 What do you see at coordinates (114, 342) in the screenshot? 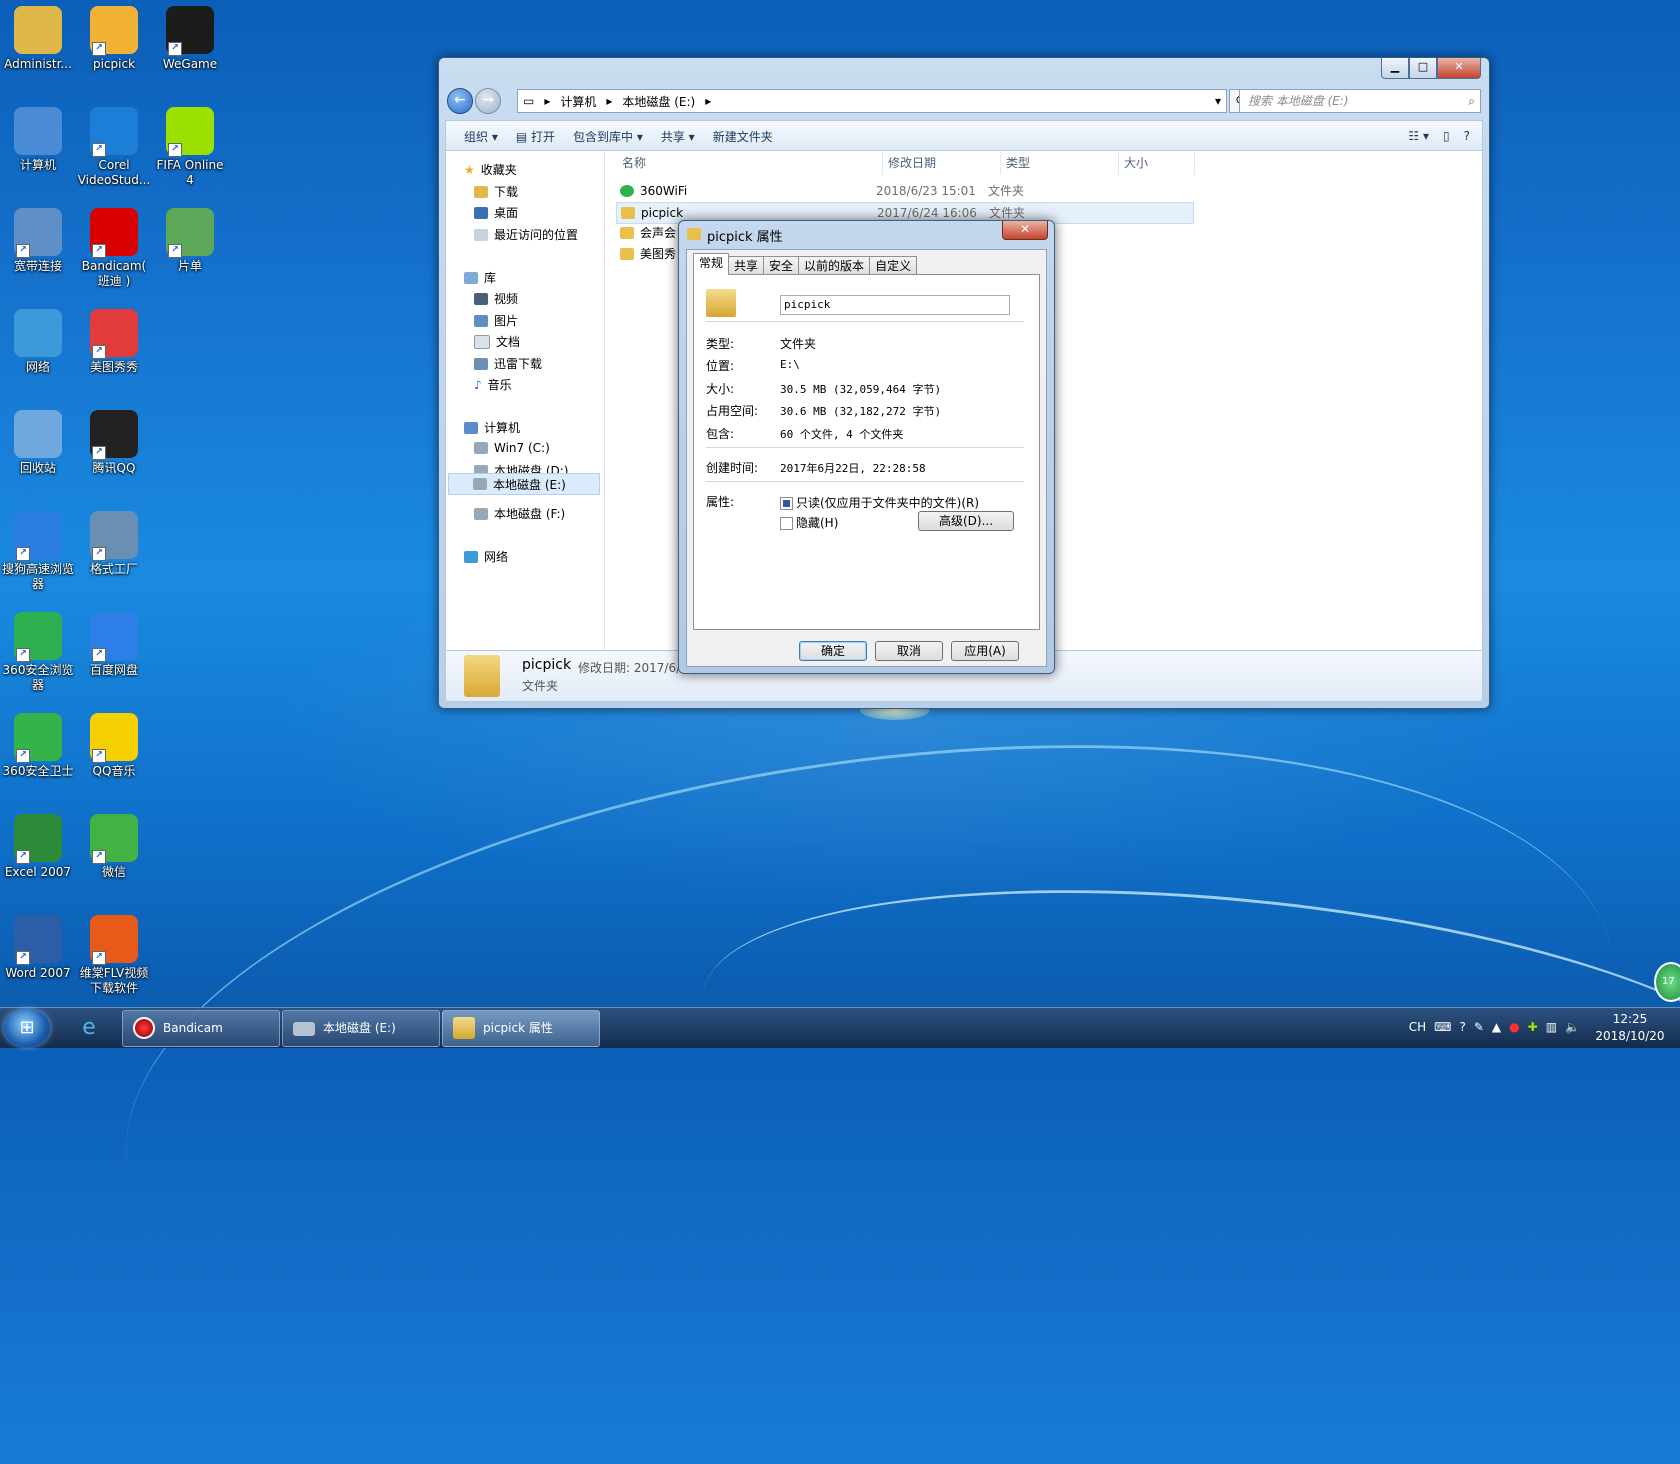
I see `desktop-icon: ↗ 美图秀秀` at bounding box center [114, 342].